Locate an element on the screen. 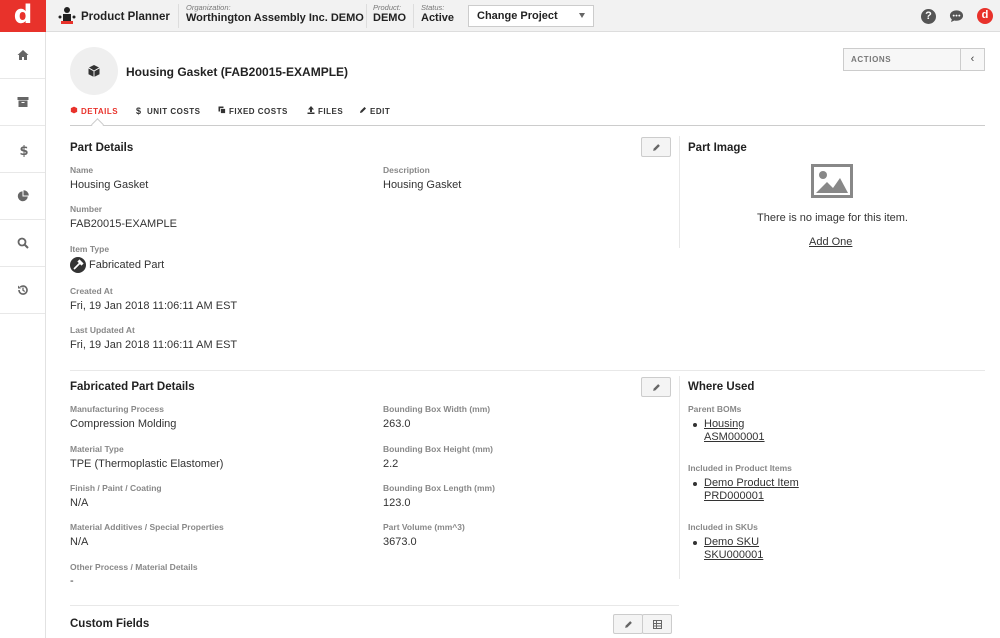 The width and height of the screenshot is (1000, 638). cube-icon is located at coordinates (94, 71).